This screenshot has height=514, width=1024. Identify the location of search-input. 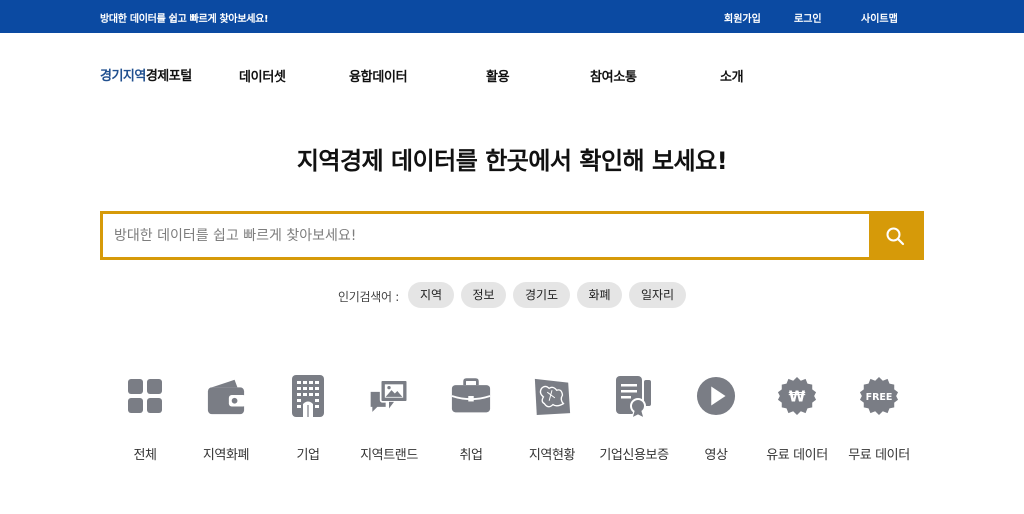
(489, 235).